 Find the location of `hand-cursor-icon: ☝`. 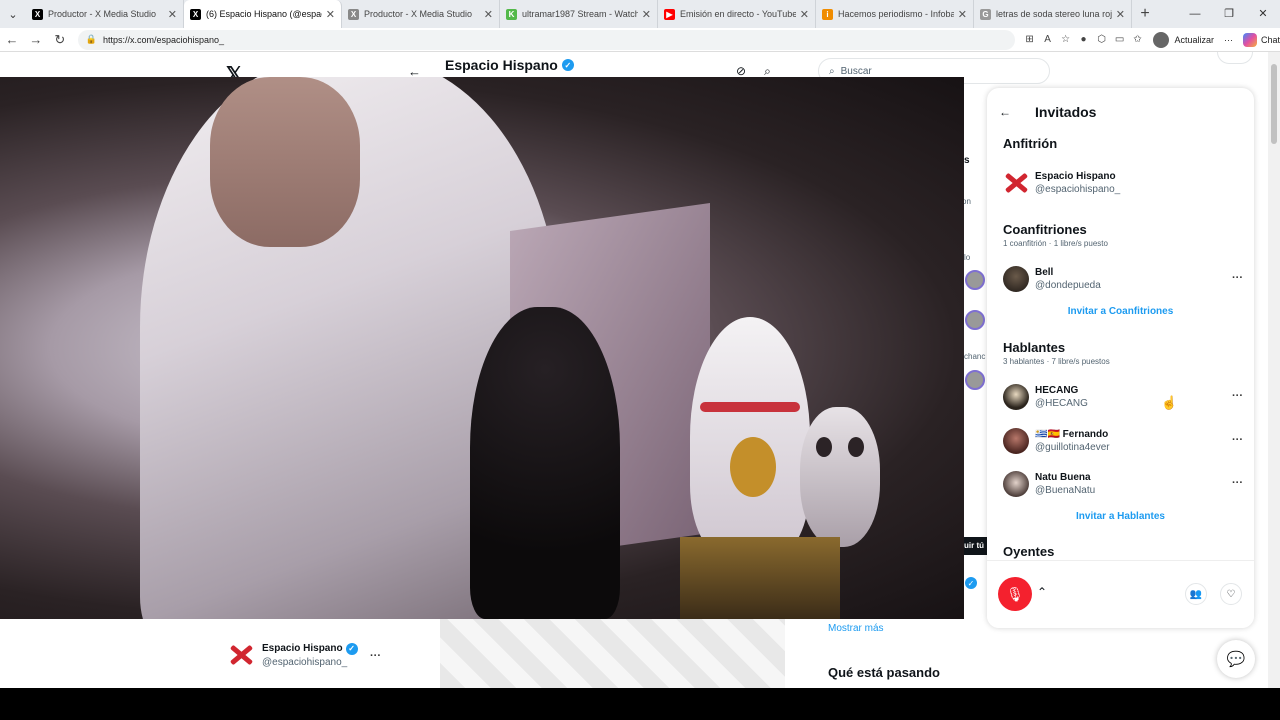

hand-cursor-icon: ☝ is located at coordinates (1169, 402).